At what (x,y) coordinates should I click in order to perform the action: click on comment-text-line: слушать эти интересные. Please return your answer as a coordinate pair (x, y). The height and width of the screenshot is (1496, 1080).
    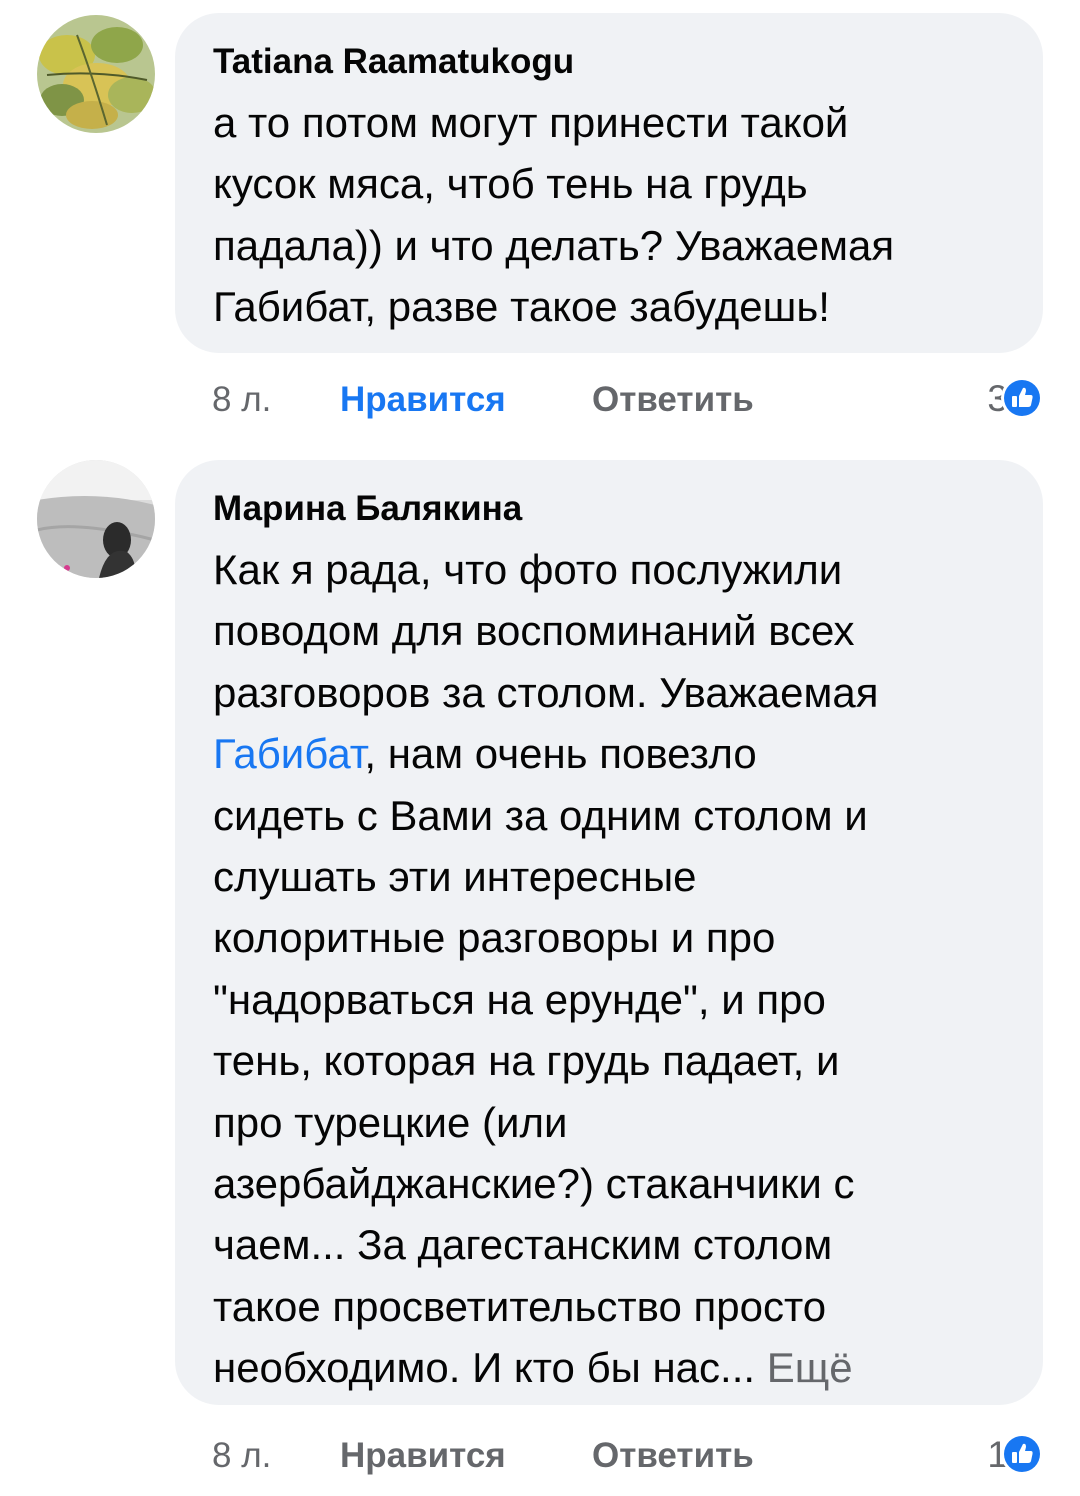
    Looking at the image, I should click on (455, 877).